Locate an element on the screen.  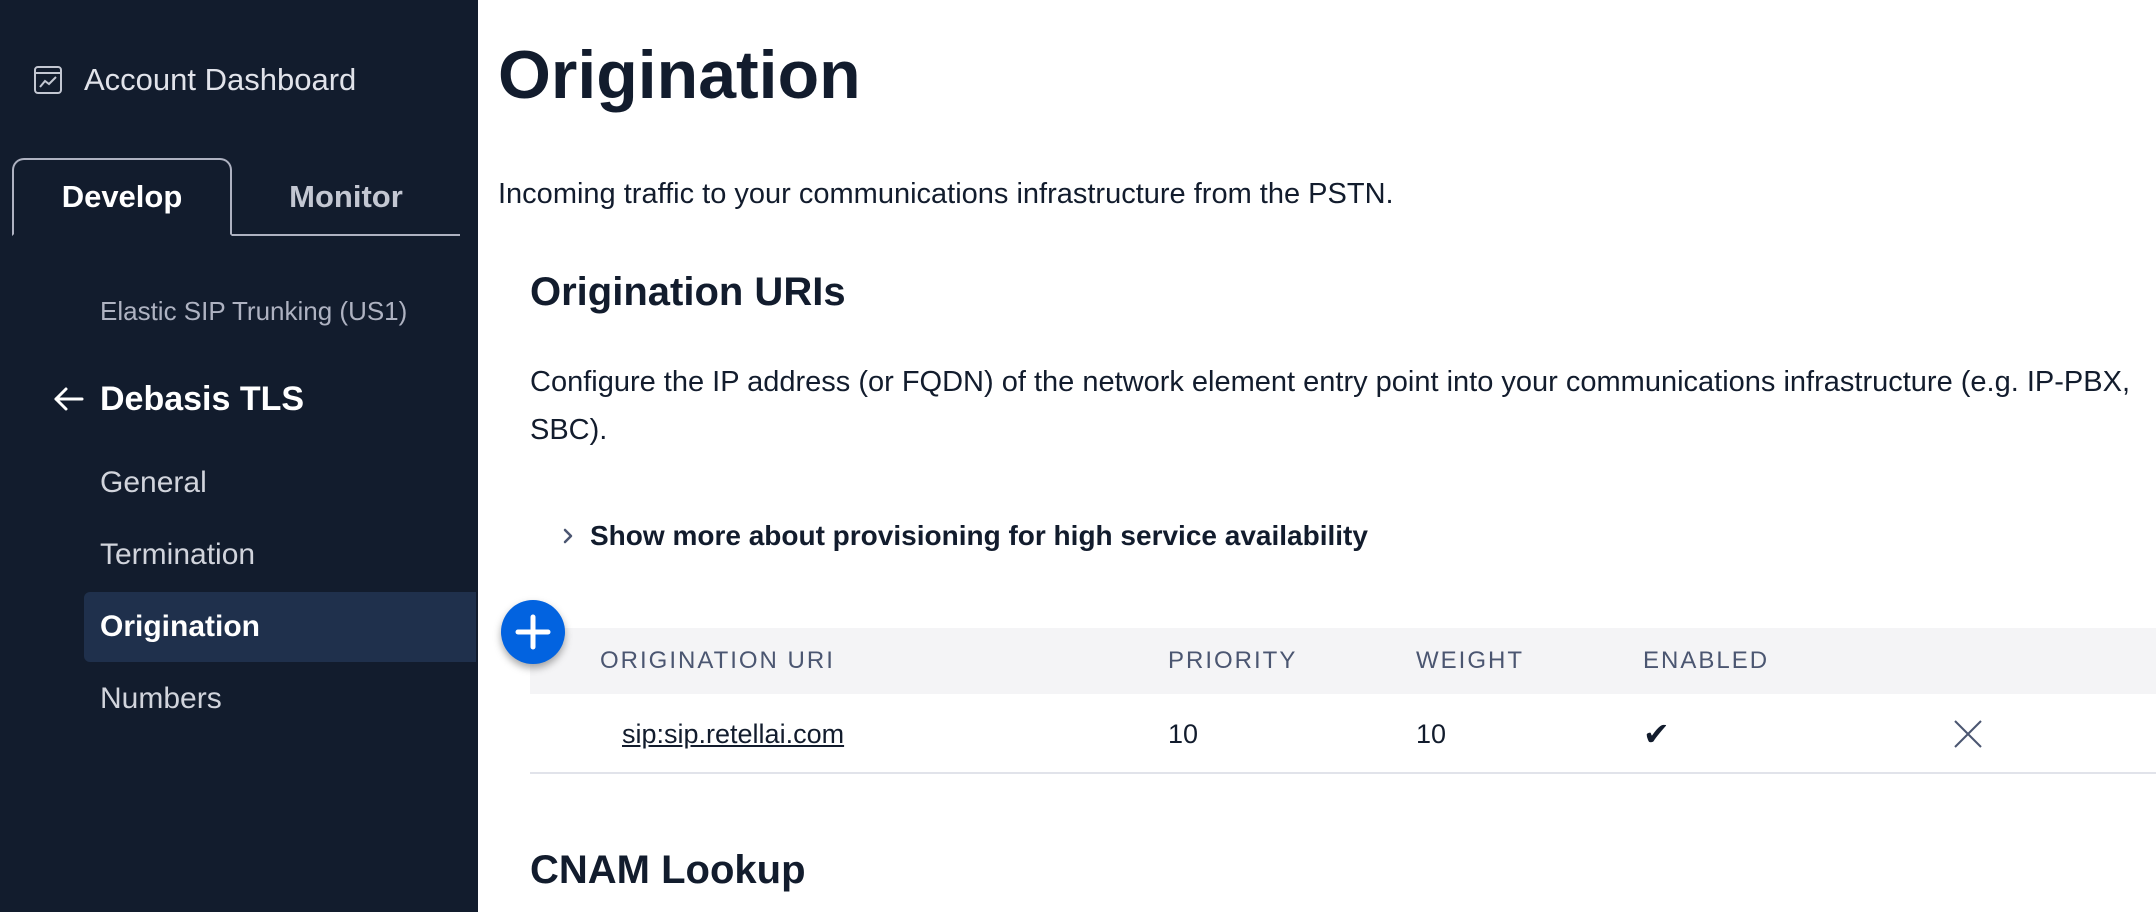
column-header-uri: ORIGINATION URI is located at coordinates (717, 660).